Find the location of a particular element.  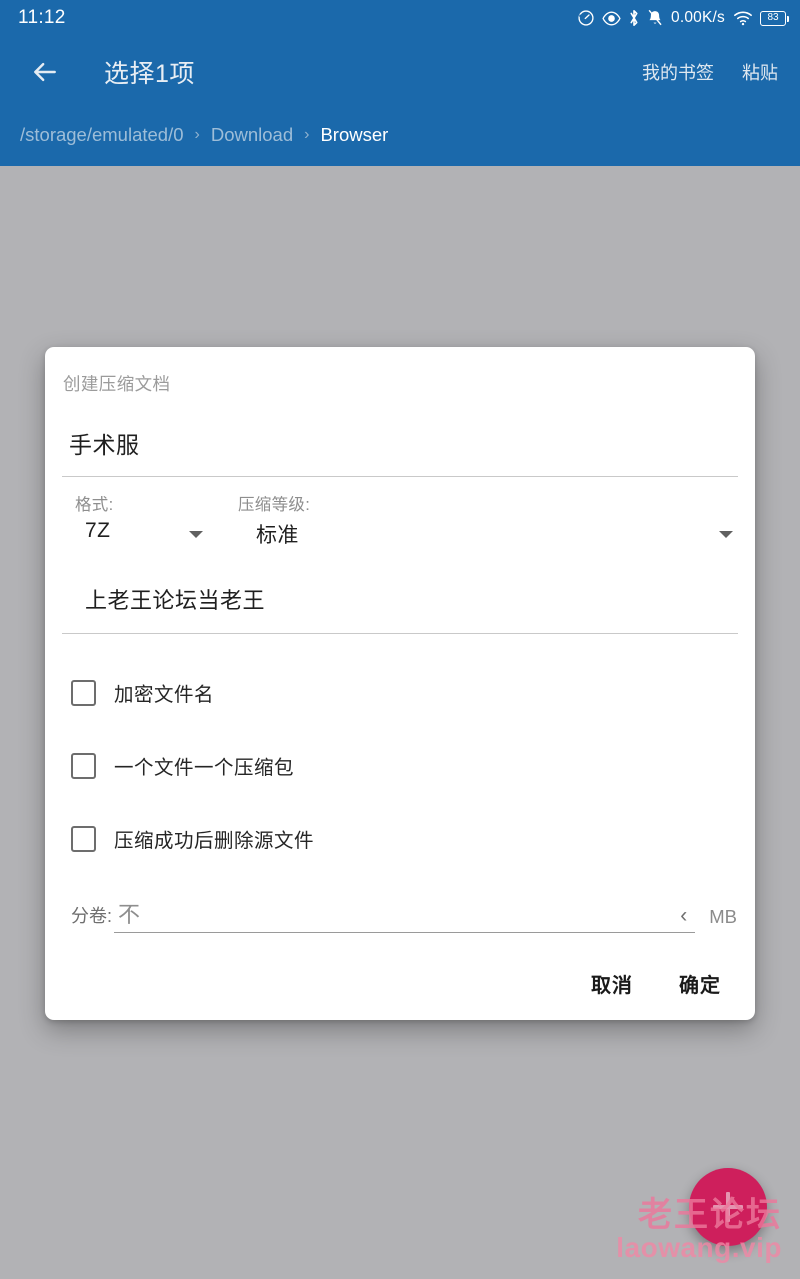

bell-muted-icon is located at coordinates (655, 18).